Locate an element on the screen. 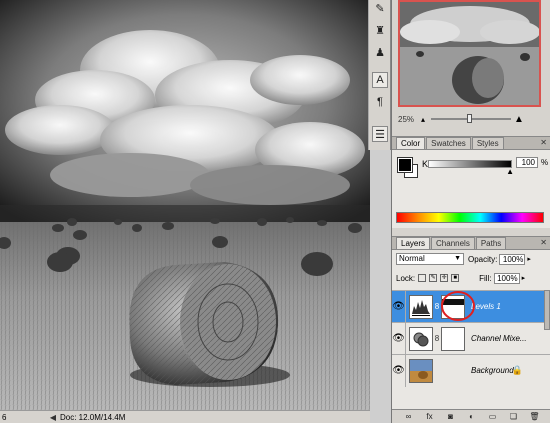 The width and height of the screenshot is (550, 423). layer-style-icon: fx is located at coordinates (430, 416).